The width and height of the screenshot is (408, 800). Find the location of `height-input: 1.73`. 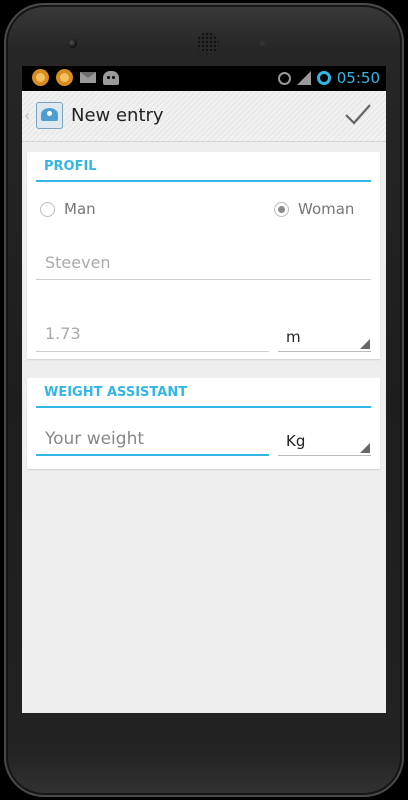

height-input: 1.73 is located at coordinates (152, 335).